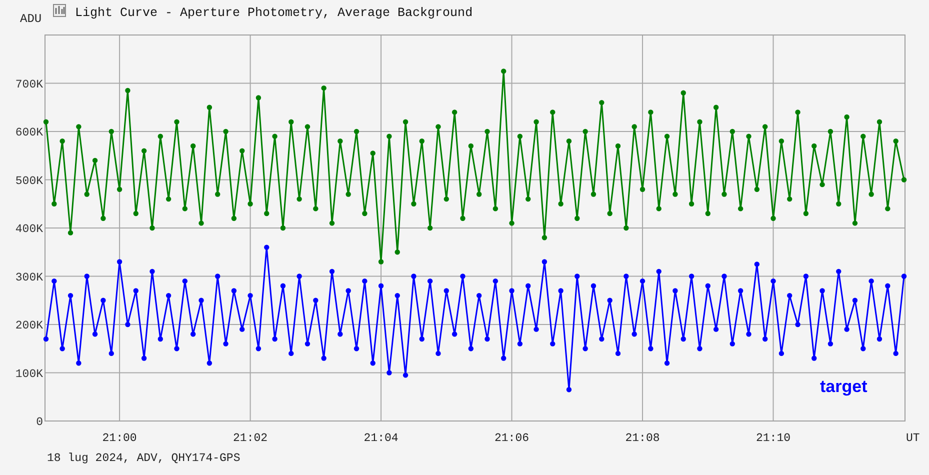 The image size is (929, 475). What do you see at coordinates (59, 10) in the screenshot?
I see `chart-icon` at bounding box center [59, 10].